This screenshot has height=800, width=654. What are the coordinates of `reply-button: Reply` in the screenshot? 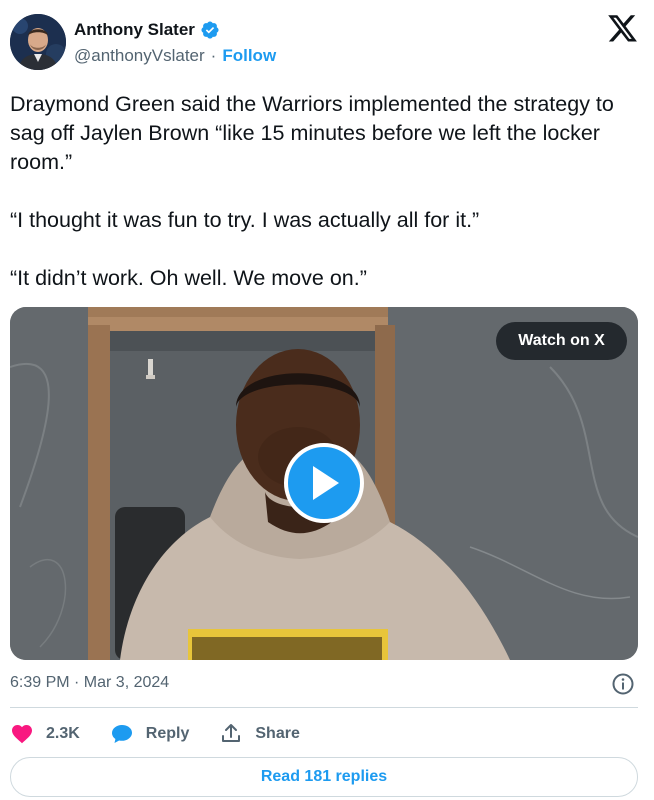 It's located at (150, 734).